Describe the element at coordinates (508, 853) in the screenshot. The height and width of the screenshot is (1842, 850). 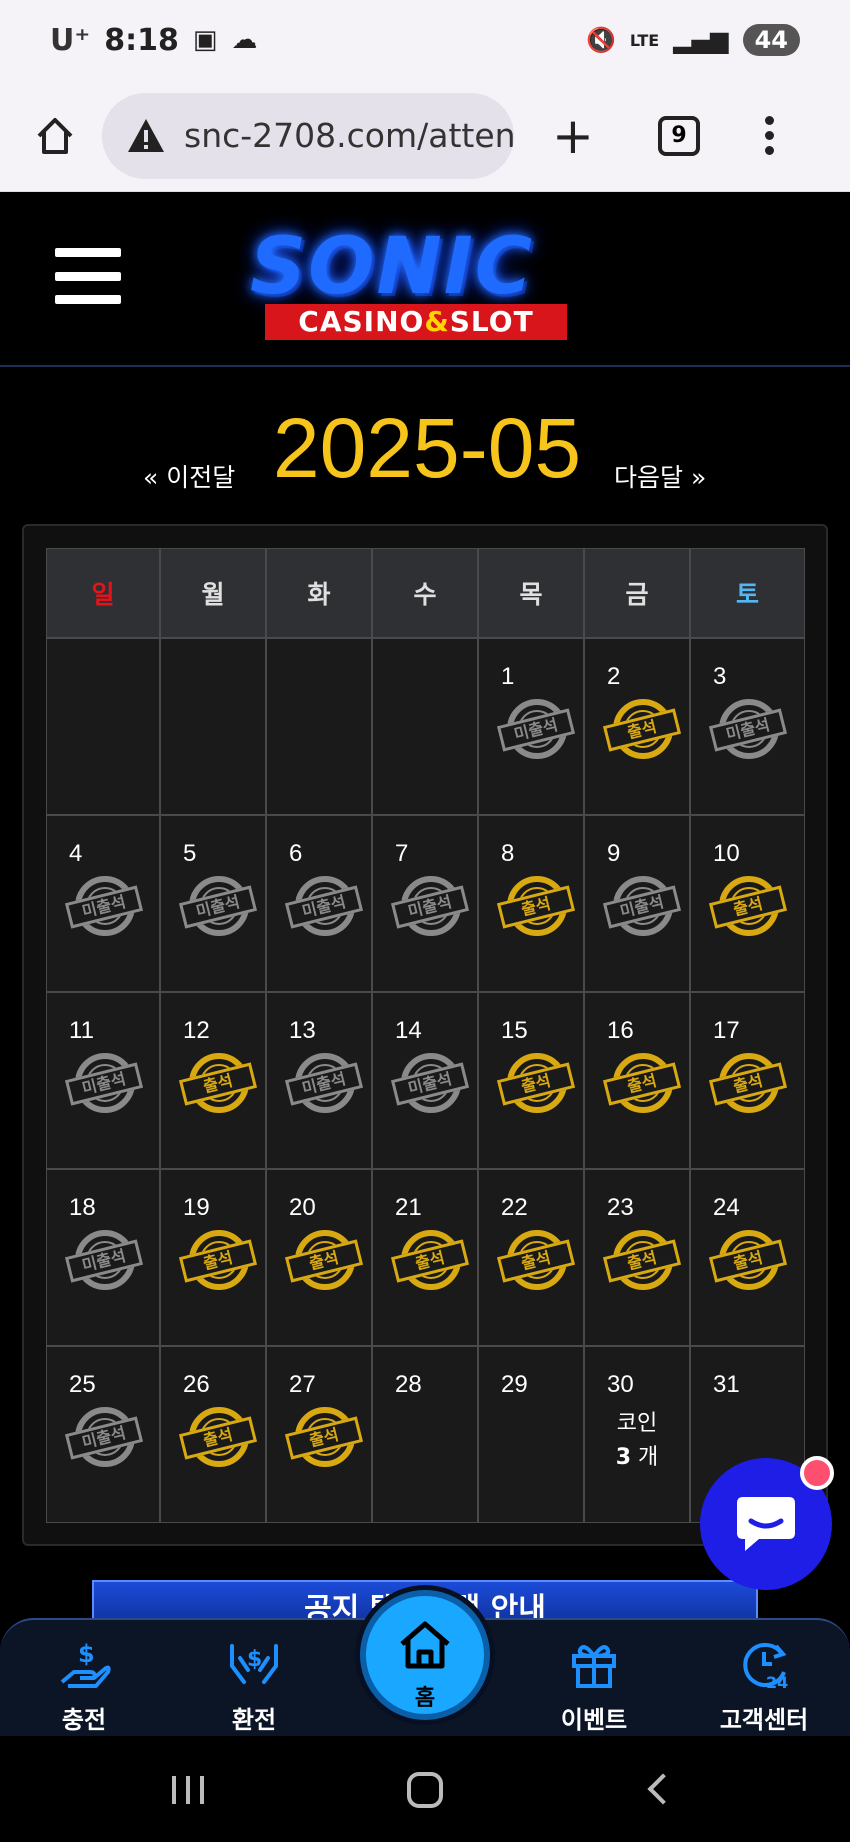
I see `day-number: 8` at that location.